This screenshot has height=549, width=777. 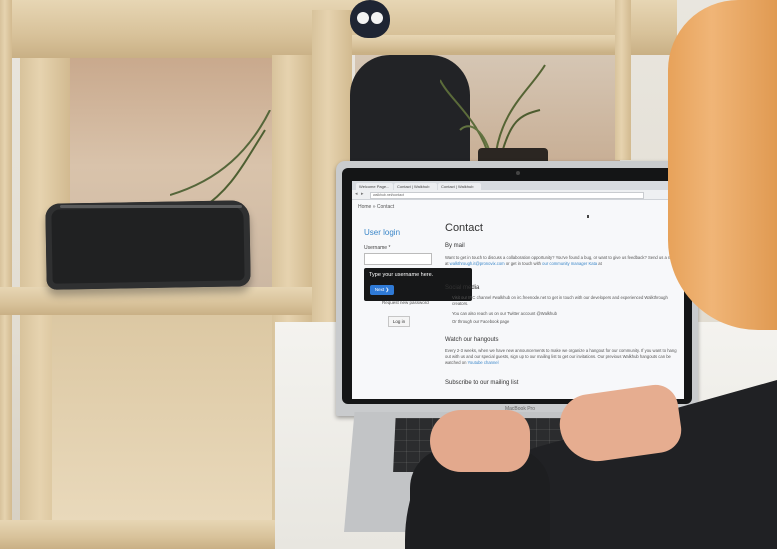 I want to click on forward-icon: ▸, so click(x=362, y=194).